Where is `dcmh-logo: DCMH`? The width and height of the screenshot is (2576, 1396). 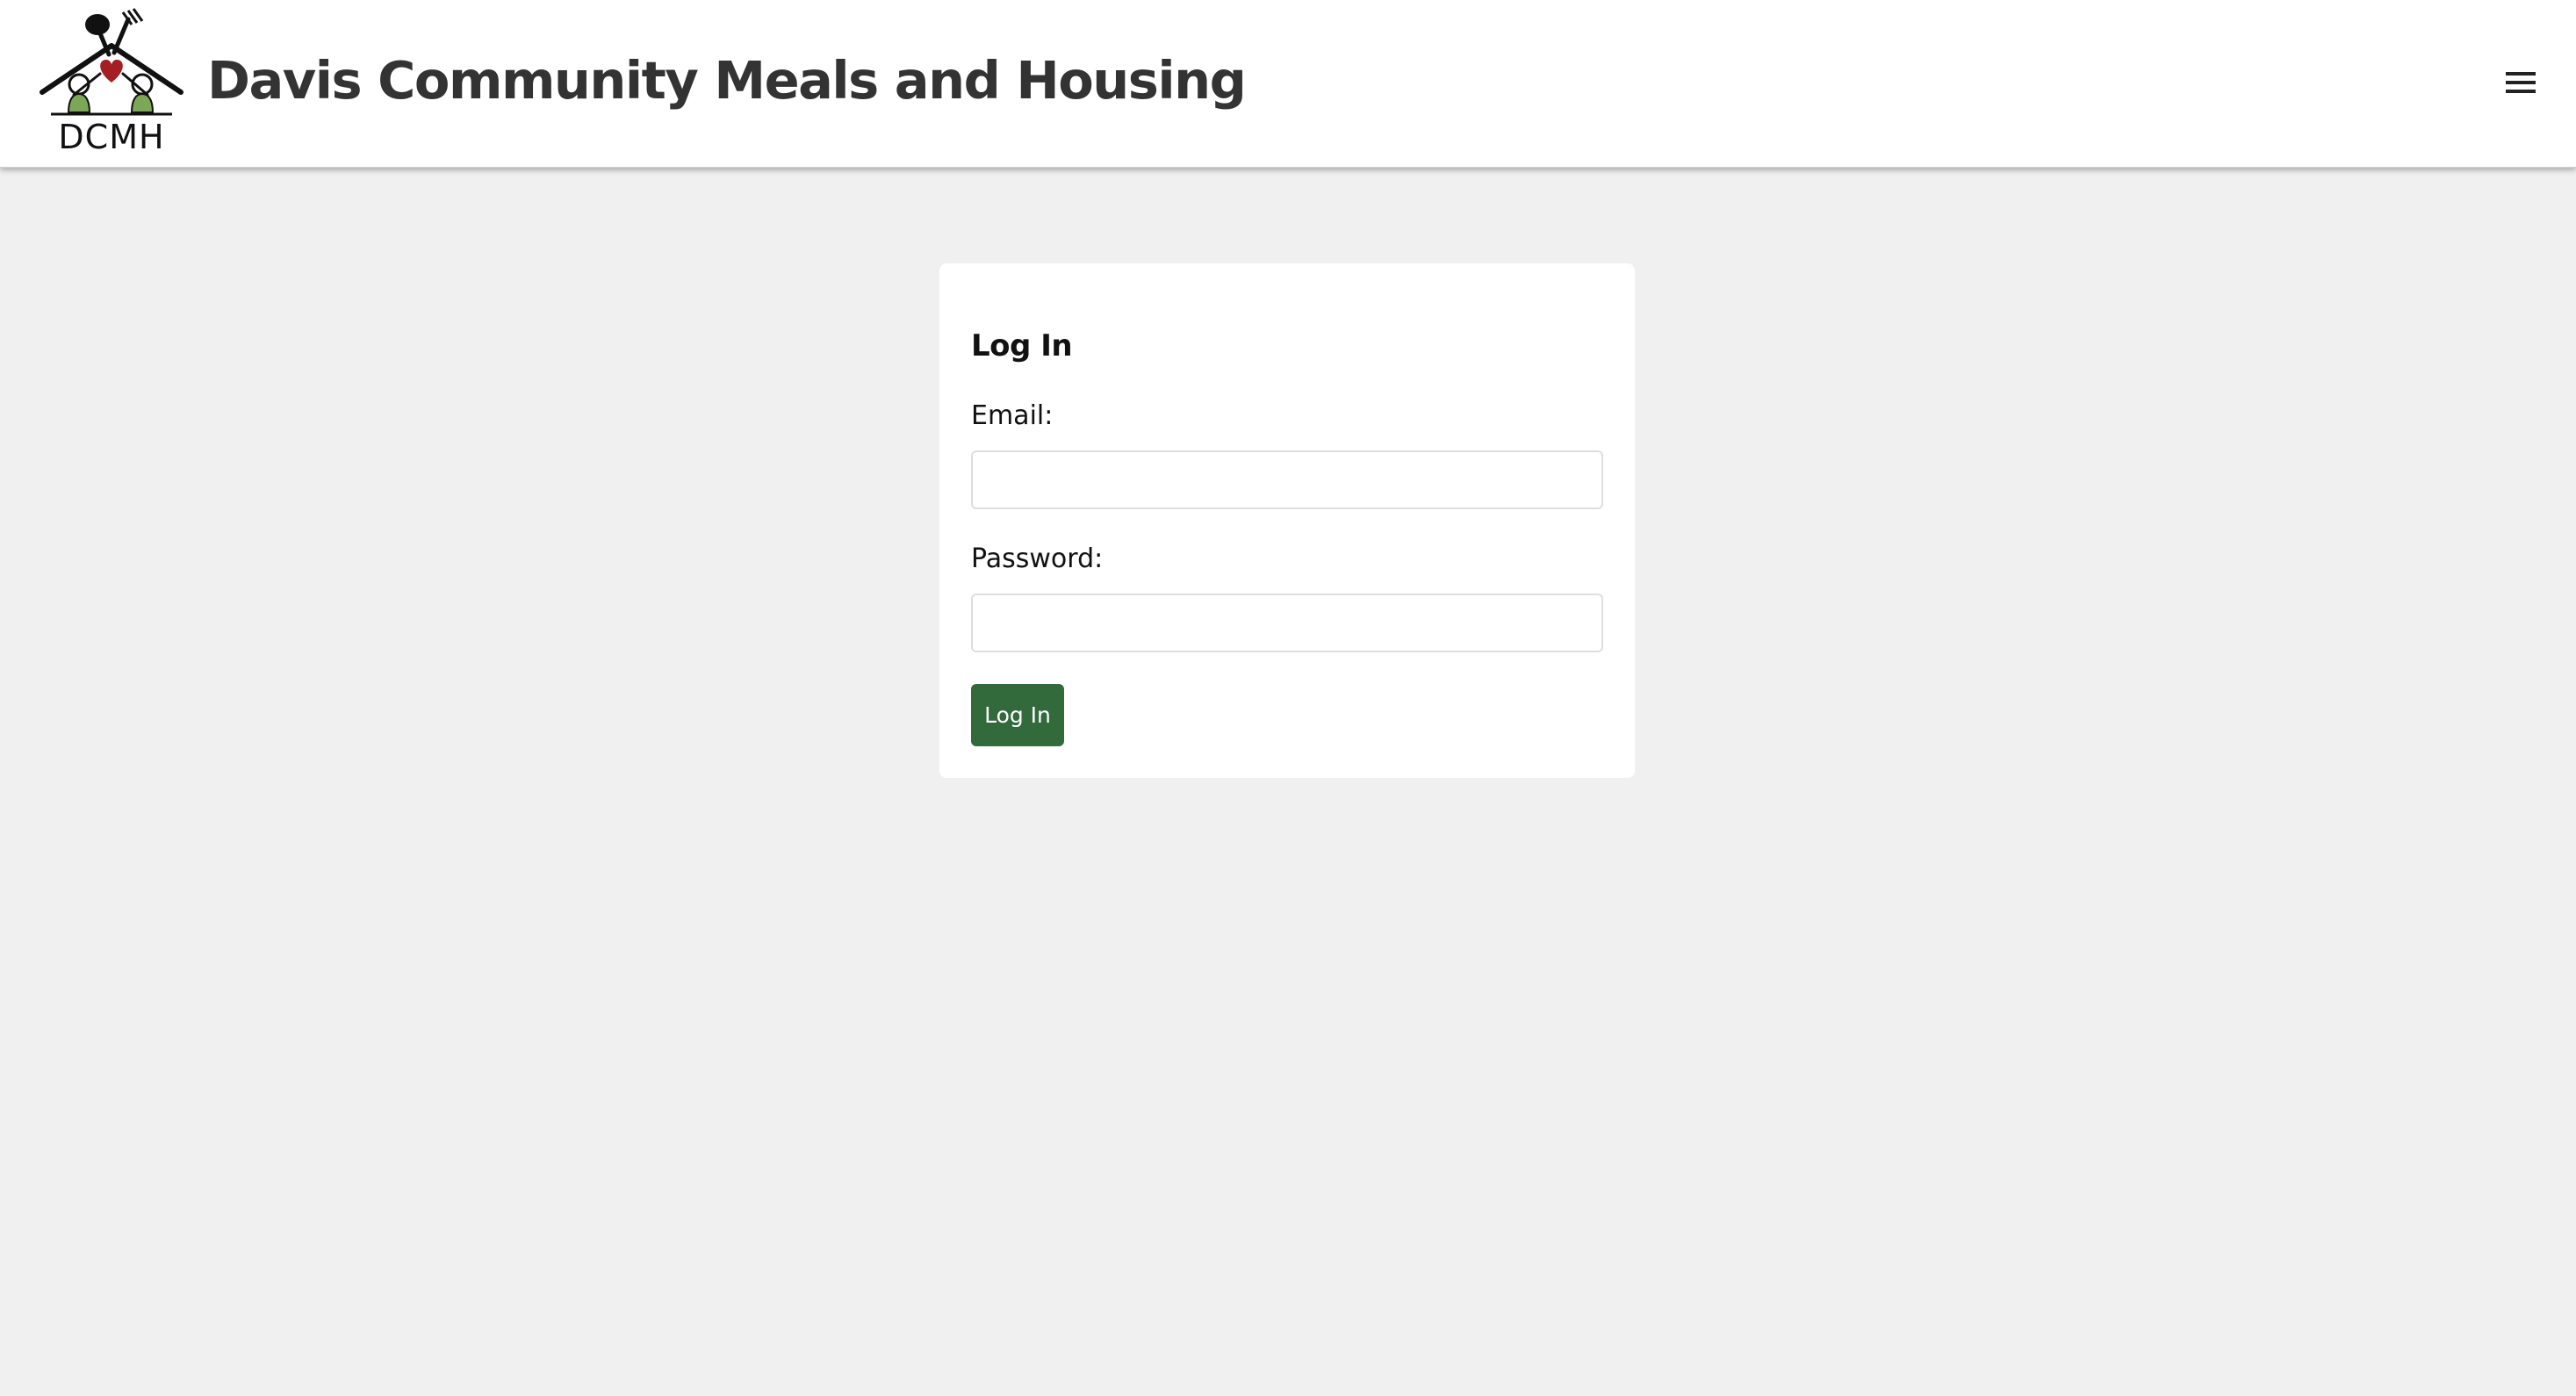
dcmh-logo: DCMH is located at coordinates (111, 81).